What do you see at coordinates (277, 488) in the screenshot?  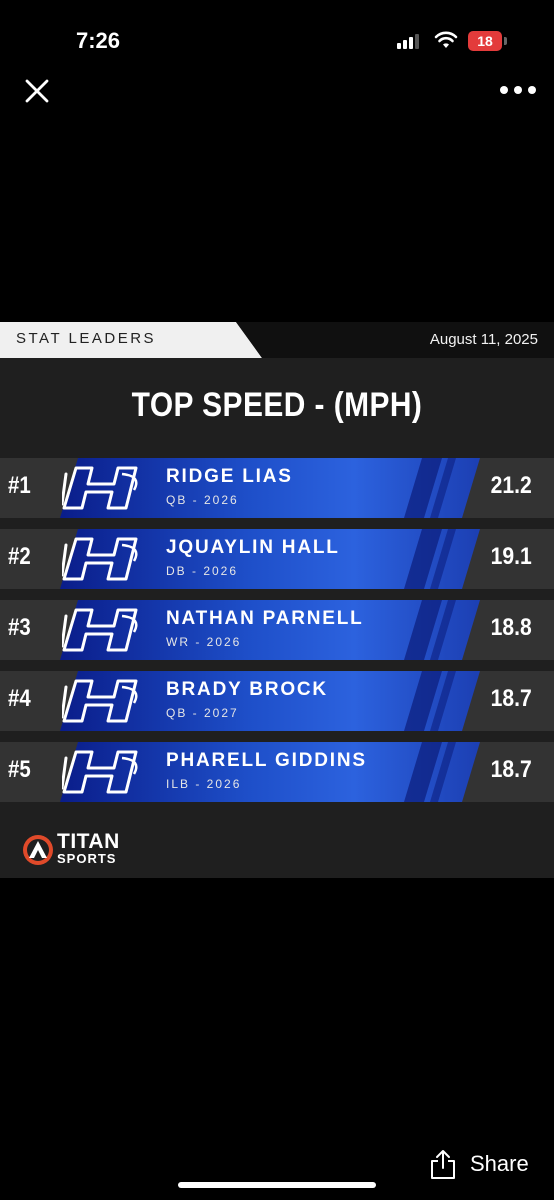 I see `leader-row: #1 RIDGE LIAS QB - 2026 21.2` at bounding box center [277, 488].